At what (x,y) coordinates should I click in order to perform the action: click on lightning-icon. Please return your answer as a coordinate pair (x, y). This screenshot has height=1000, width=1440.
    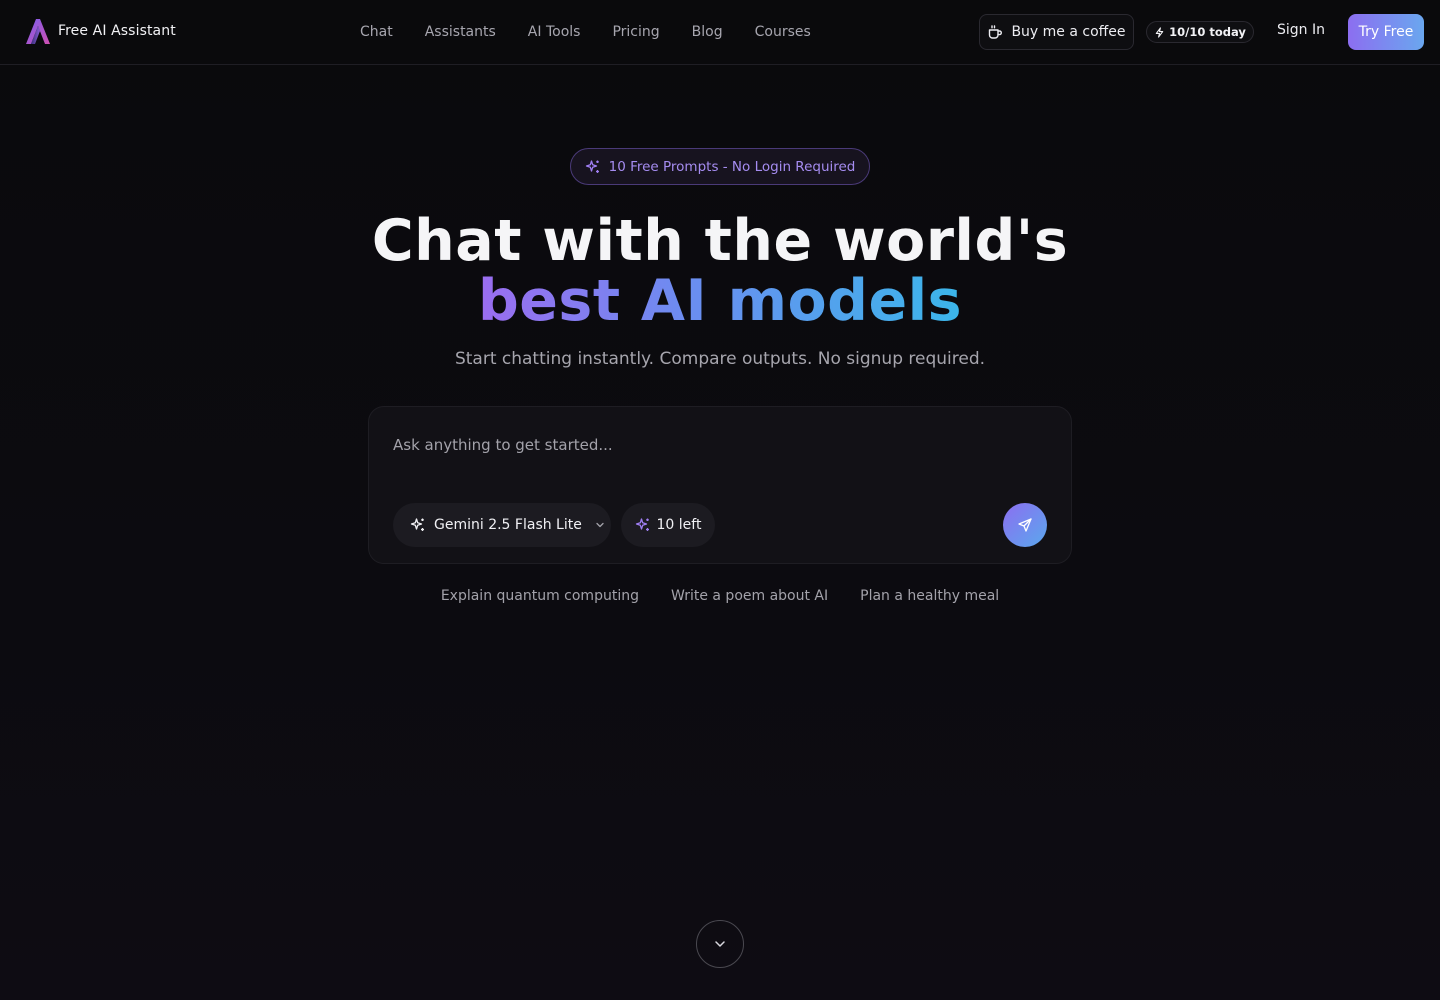
    Looking at the image, I should click on (1159, 32).